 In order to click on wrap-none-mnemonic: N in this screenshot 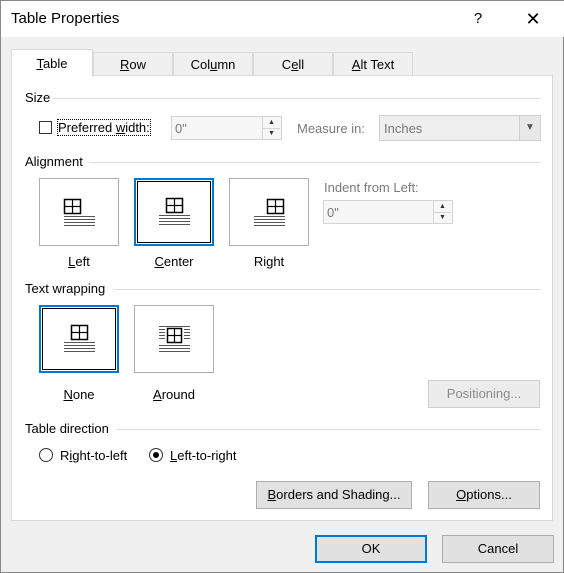, I will do `click(68, 394)`.